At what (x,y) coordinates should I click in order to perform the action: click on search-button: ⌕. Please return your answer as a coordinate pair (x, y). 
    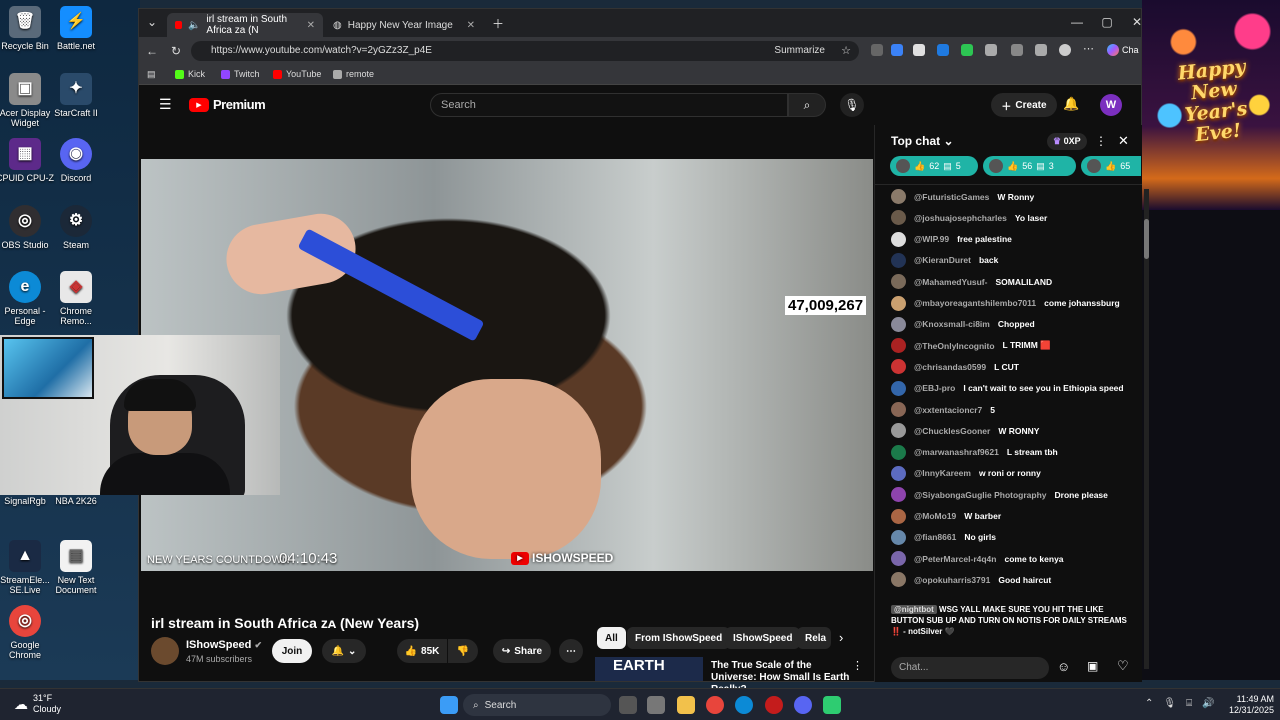
    Looking at the image, I should click on (807, 105).